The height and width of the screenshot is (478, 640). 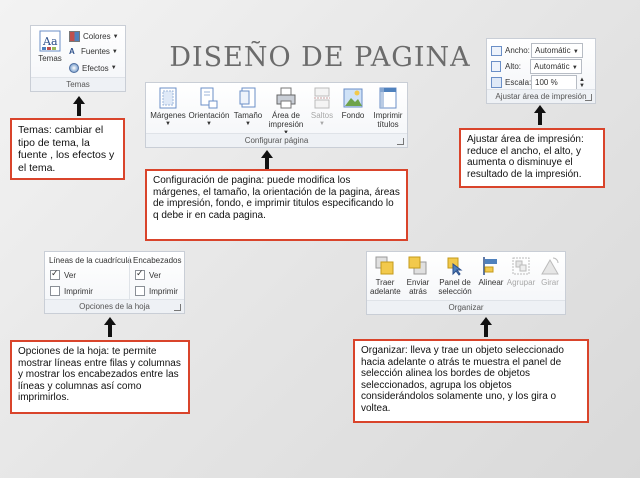 I want to click on scale-group-label: Ajustar área de impresión, so click(x=541, y=96).